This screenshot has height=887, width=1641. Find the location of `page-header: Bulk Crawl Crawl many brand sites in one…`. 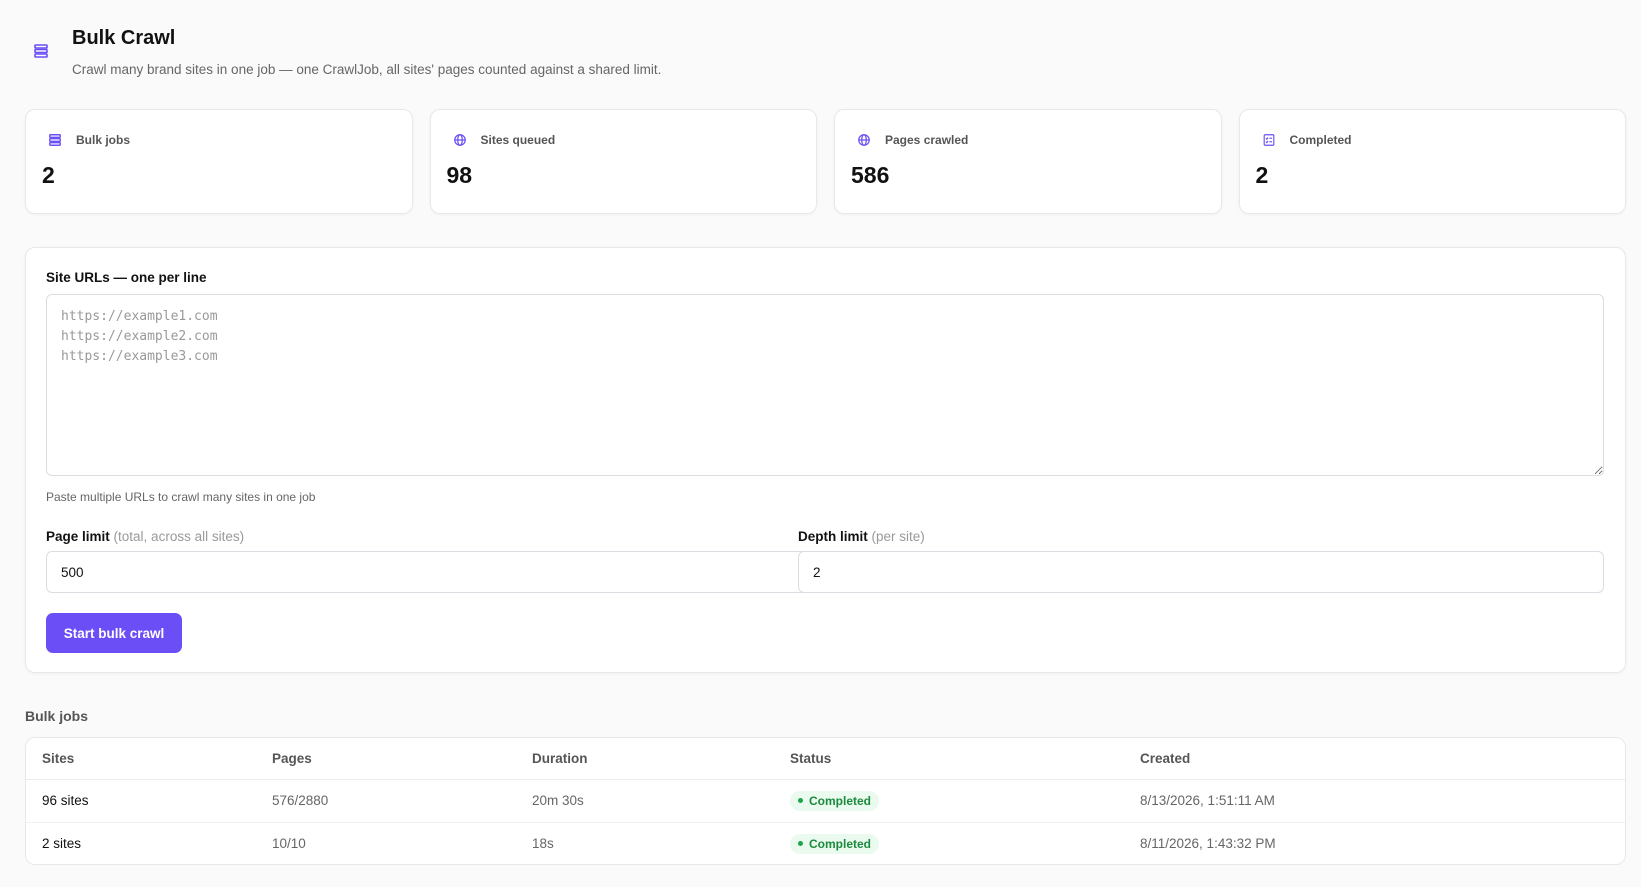

page-header: Bulk Crawl Crawl many brand sites in one… is located at coordinates (342, 50).